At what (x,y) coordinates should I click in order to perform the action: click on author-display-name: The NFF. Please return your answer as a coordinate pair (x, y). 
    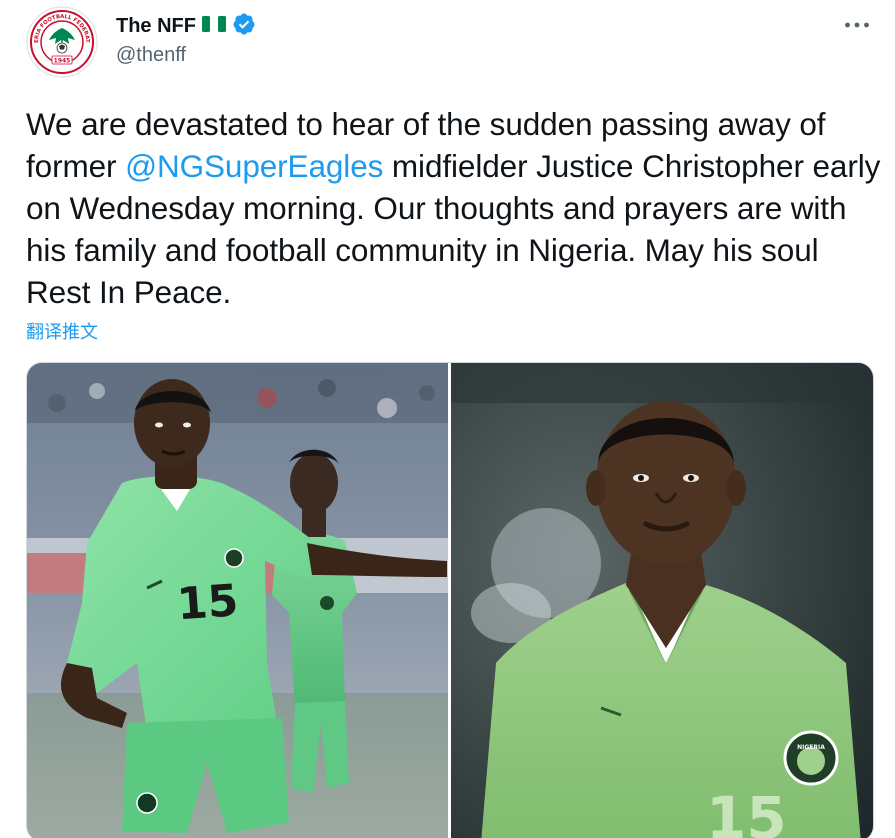
    Looking at the image, I should click on (156, 26).